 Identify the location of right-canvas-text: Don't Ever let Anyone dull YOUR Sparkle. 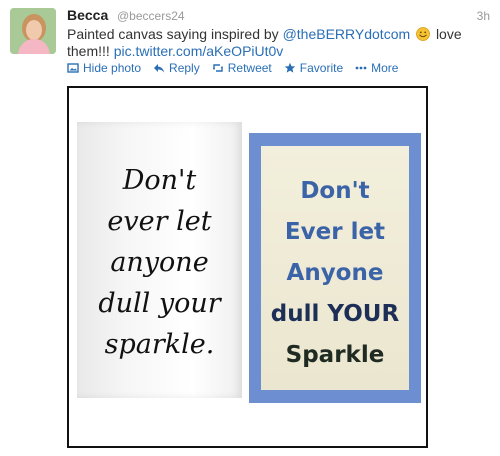
(335, 273).